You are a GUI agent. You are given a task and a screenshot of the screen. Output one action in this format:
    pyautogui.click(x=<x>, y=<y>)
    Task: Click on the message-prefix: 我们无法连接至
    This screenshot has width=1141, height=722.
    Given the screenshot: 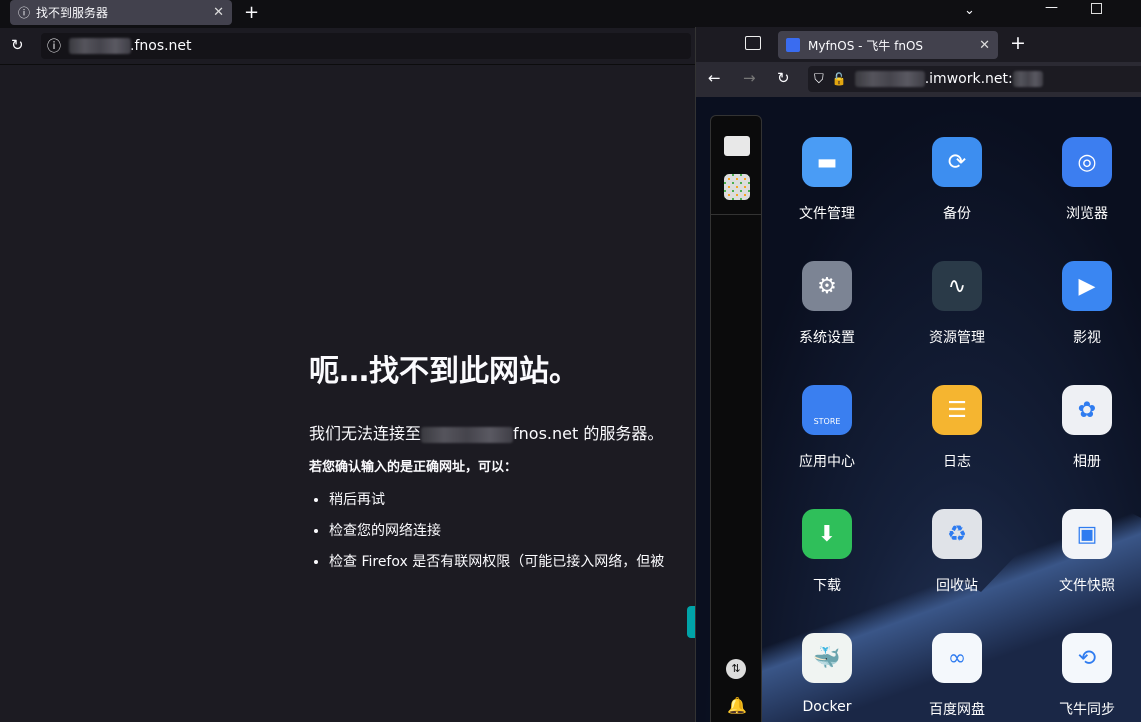 What is the action you would take?
    pyautogui.click(x=365, y=433)
    